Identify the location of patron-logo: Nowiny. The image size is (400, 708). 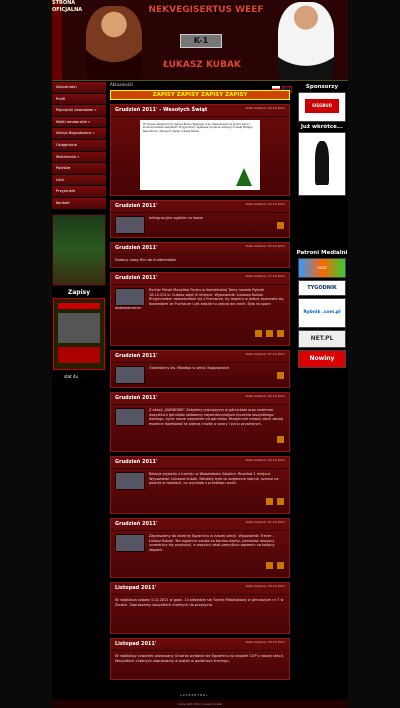
(322, 359).